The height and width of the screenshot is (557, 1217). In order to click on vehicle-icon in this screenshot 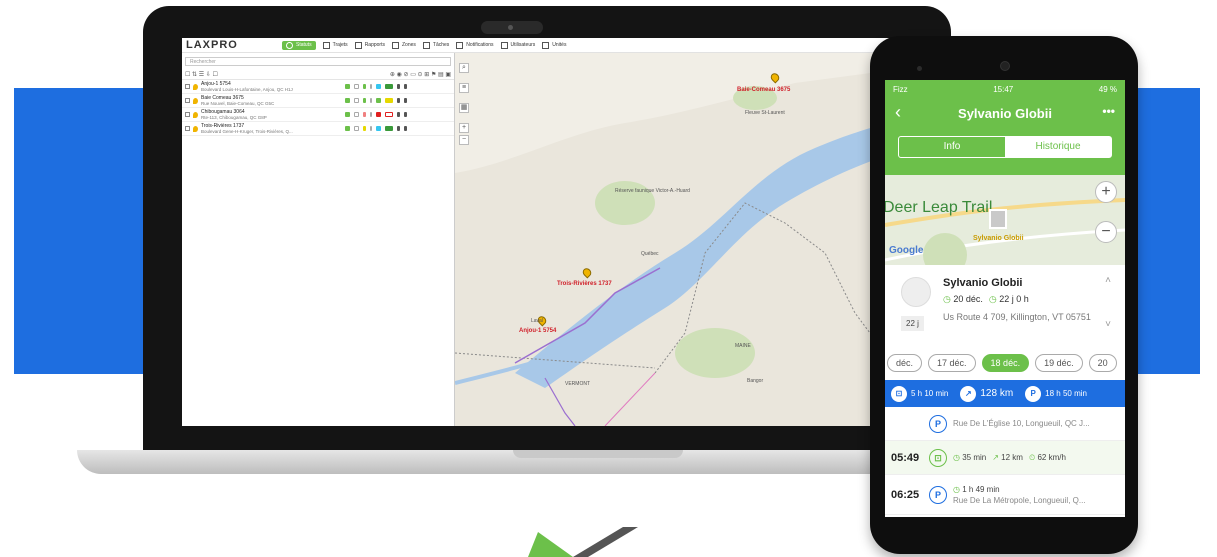, I will do `click(546, 45)`.